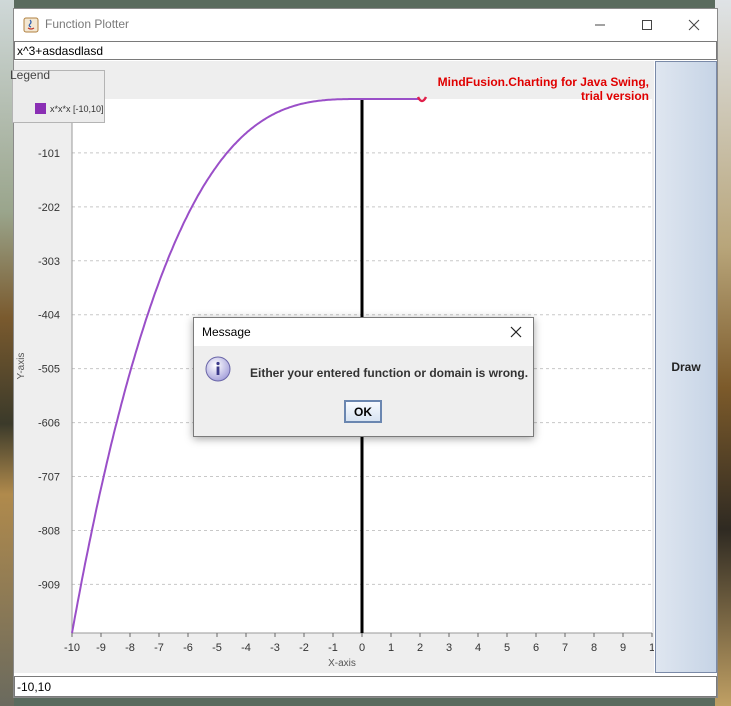 This screenshot has height=706, width=731. I want to click on legend-title: Legend, so click(30, 75).